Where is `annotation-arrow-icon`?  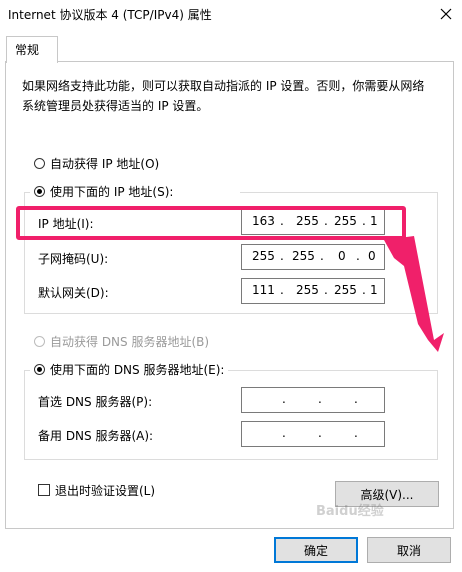
annotation-arrow-icon is located at coordinates (414, 294).